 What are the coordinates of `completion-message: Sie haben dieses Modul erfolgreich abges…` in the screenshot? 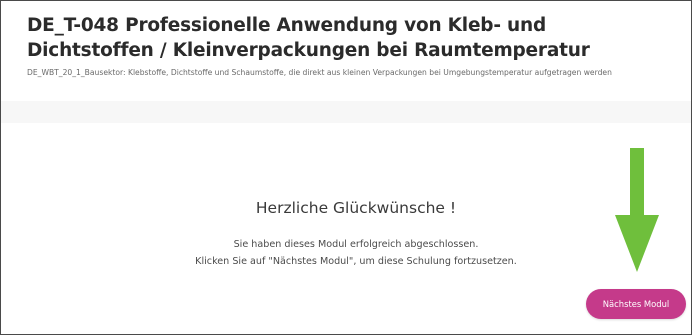 It's located at (356, 244).